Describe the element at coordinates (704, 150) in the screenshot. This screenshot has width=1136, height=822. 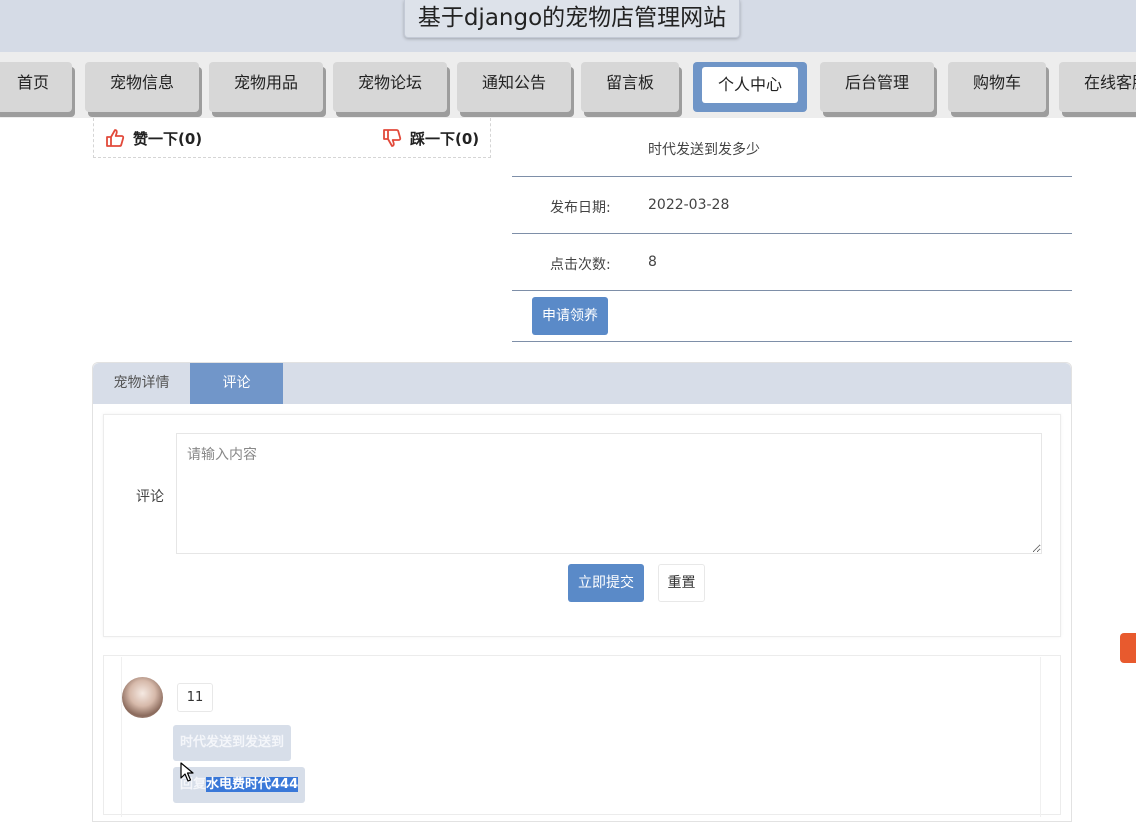
I see `intro-value: 时代发送到发多少` at that location.